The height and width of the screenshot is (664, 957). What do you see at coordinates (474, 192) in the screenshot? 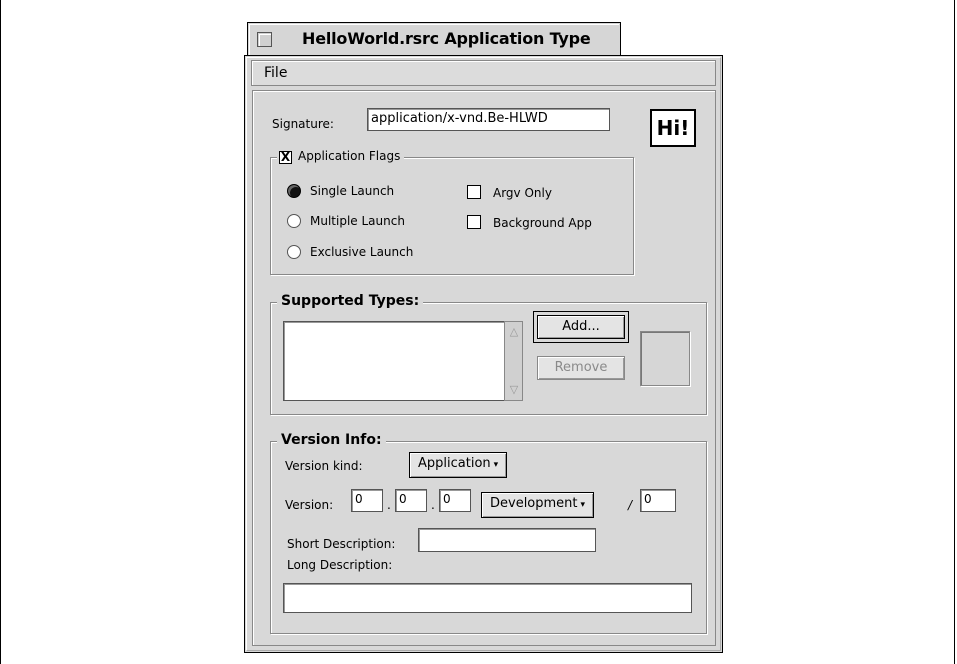
I see `argv-only-checkbox` at bounding box center [474, 192].